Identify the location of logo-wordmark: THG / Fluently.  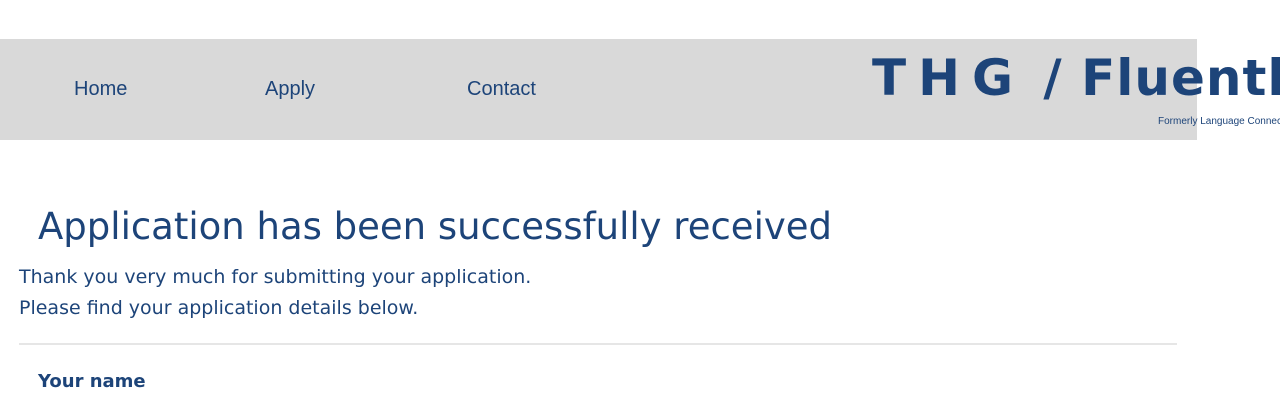
(1076, 78).